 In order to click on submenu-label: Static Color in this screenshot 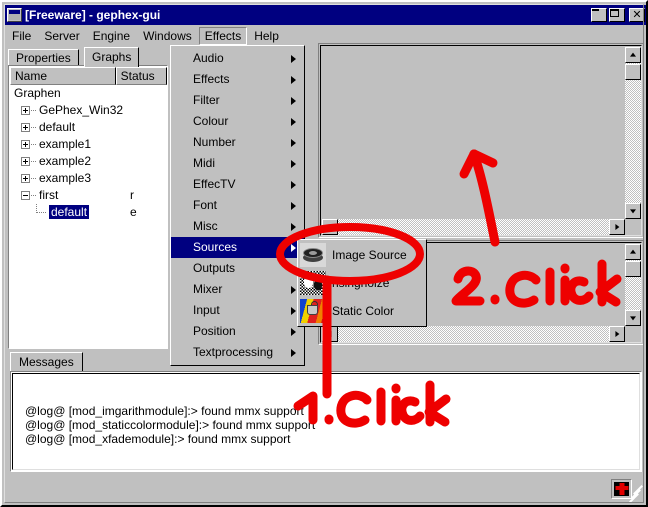, I will do `click(363, 311)`.